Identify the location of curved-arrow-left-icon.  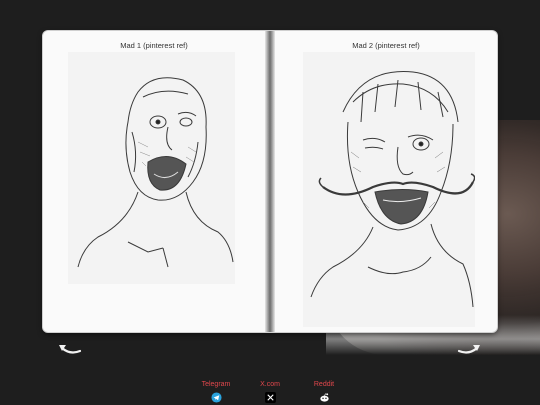
(70, 349).